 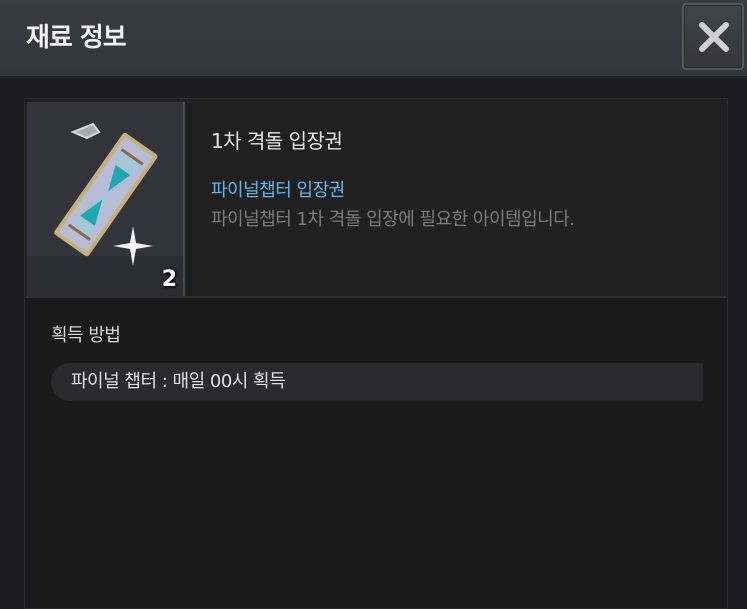 I want to click on window-title: 재료 정보, so click(x=76, y=38).